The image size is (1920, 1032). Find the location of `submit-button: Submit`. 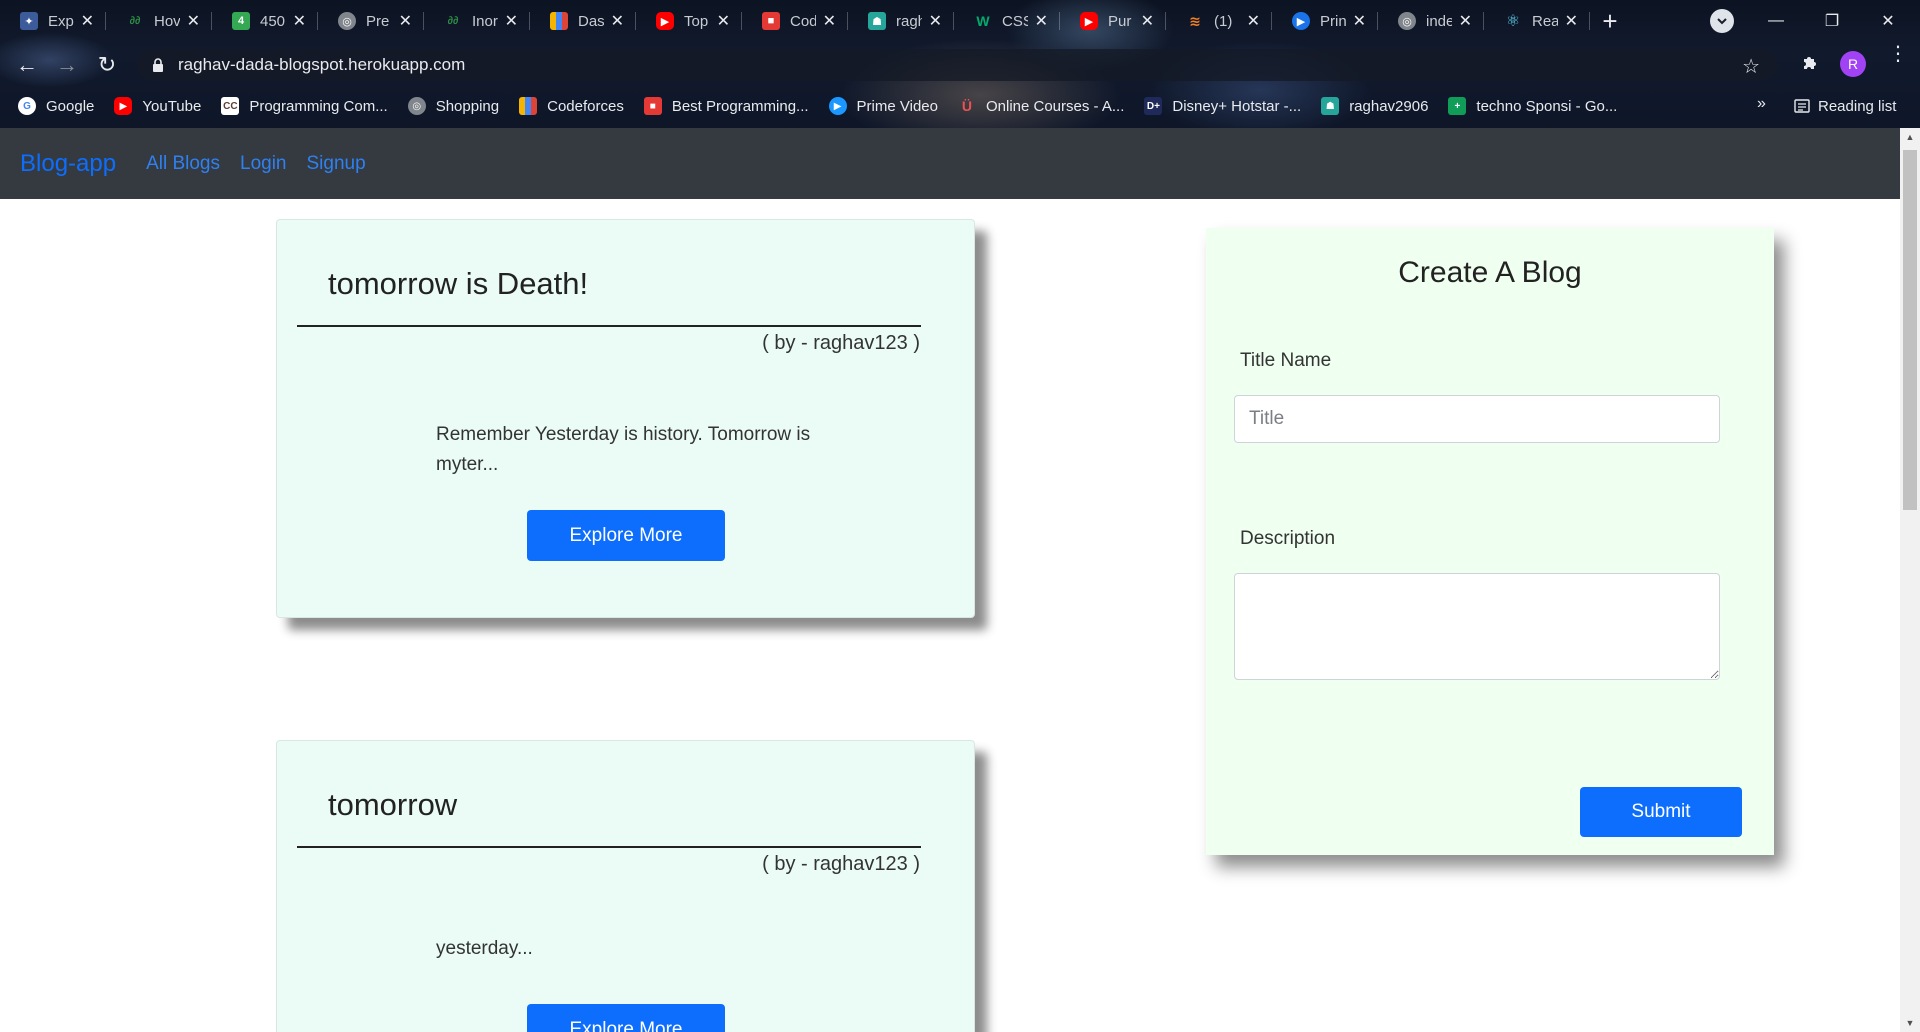

submit-button: Submit is located at coordinates (1661, 812).